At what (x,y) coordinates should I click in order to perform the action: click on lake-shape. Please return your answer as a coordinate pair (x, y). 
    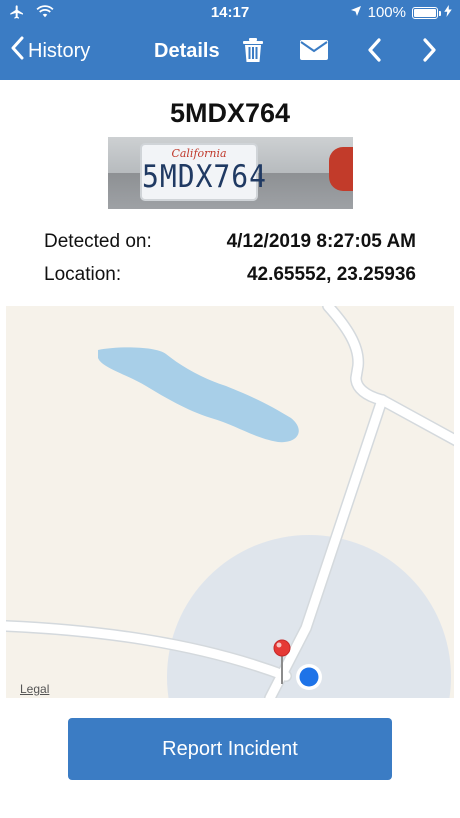
    Looking at the image, I should click on (198, 395).